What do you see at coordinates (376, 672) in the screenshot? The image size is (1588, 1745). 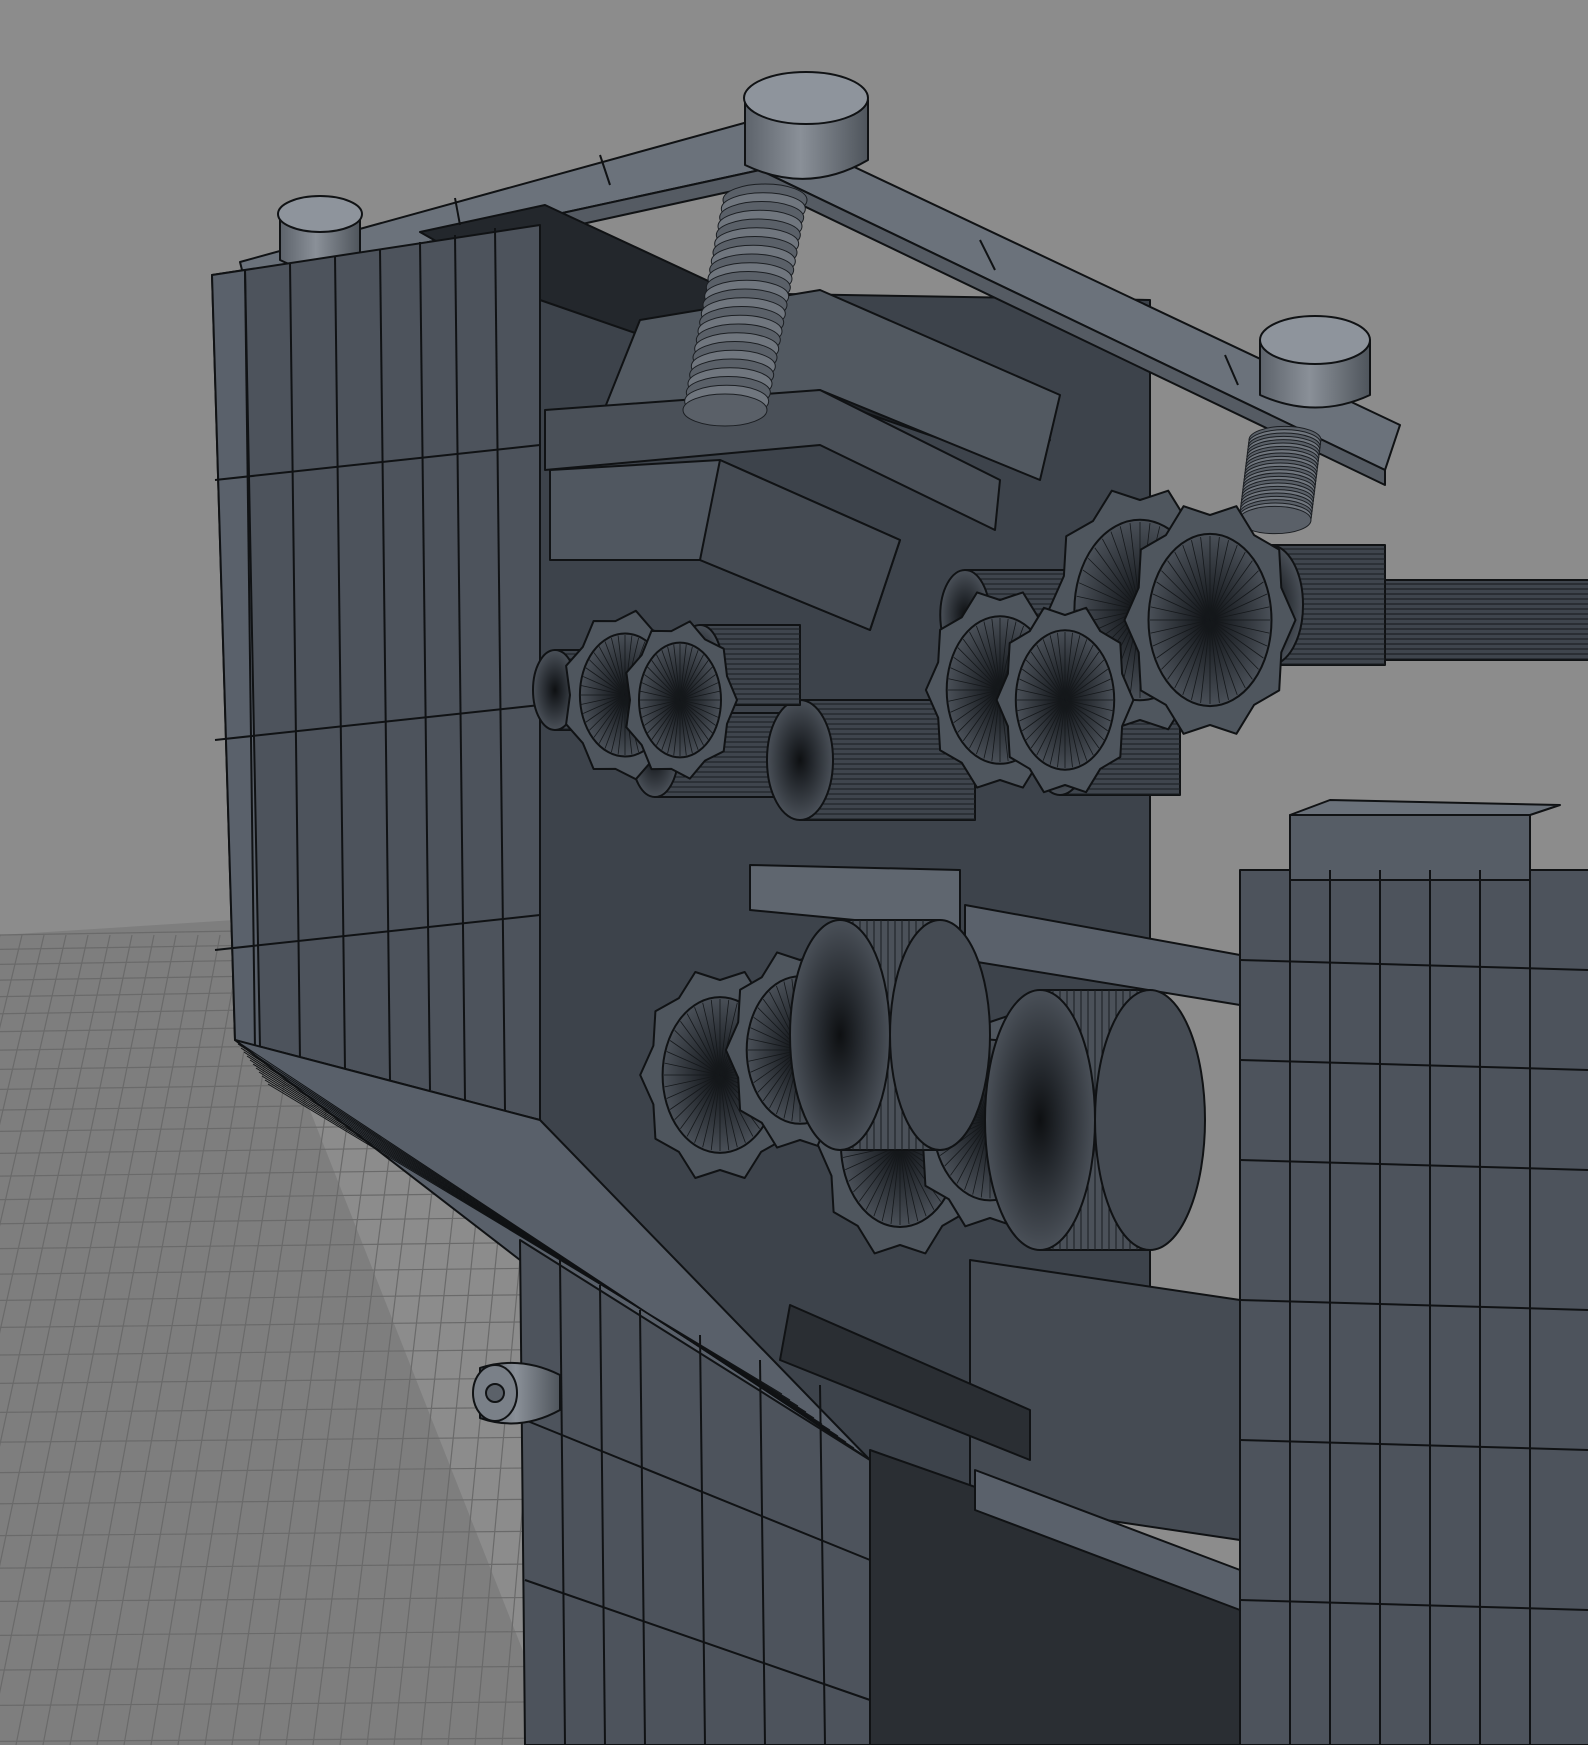 I see `left-column` at bounding box center [376, 672].